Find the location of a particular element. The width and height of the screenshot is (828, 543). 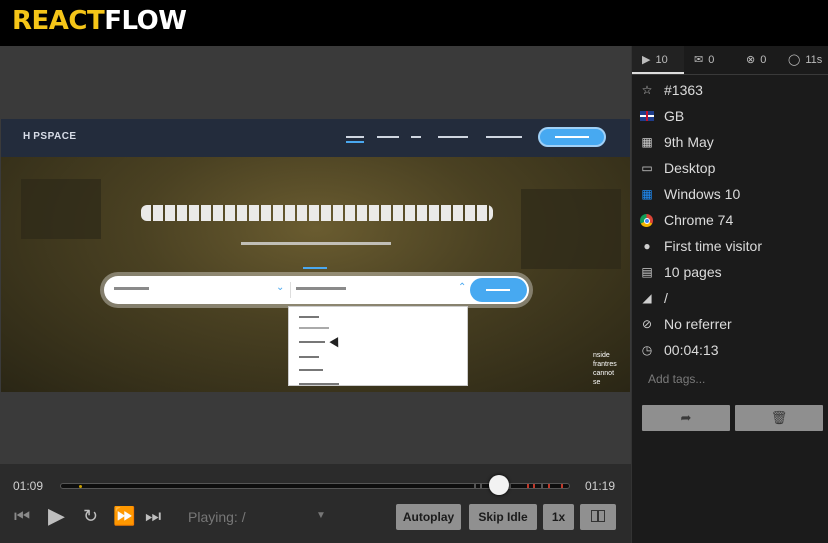

divider is located at coordinates (290, 290).